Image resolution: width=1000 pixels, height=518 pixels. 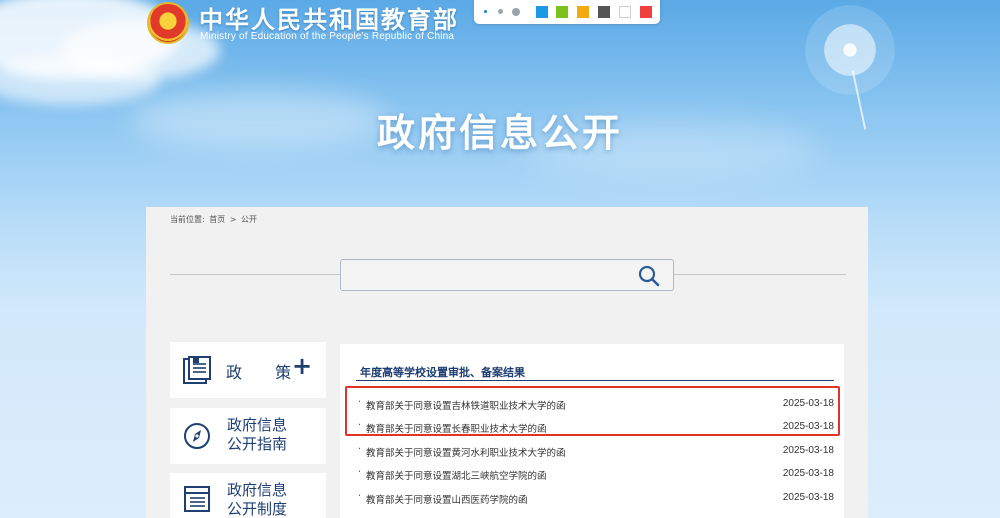 What do you see at coordinates (442, 372) in the screenshot?
I see `list-title: 年度高等学校设置审批、备案结果` at bounding box center [442, 372].